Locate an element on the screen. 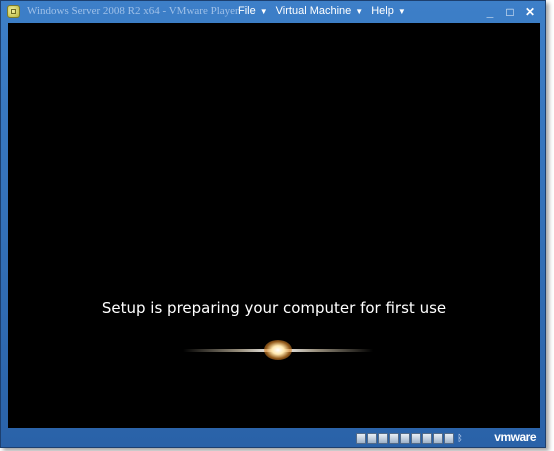 This screenshot has width=554, height=451. glow-core is located at coordinates (278, 350).